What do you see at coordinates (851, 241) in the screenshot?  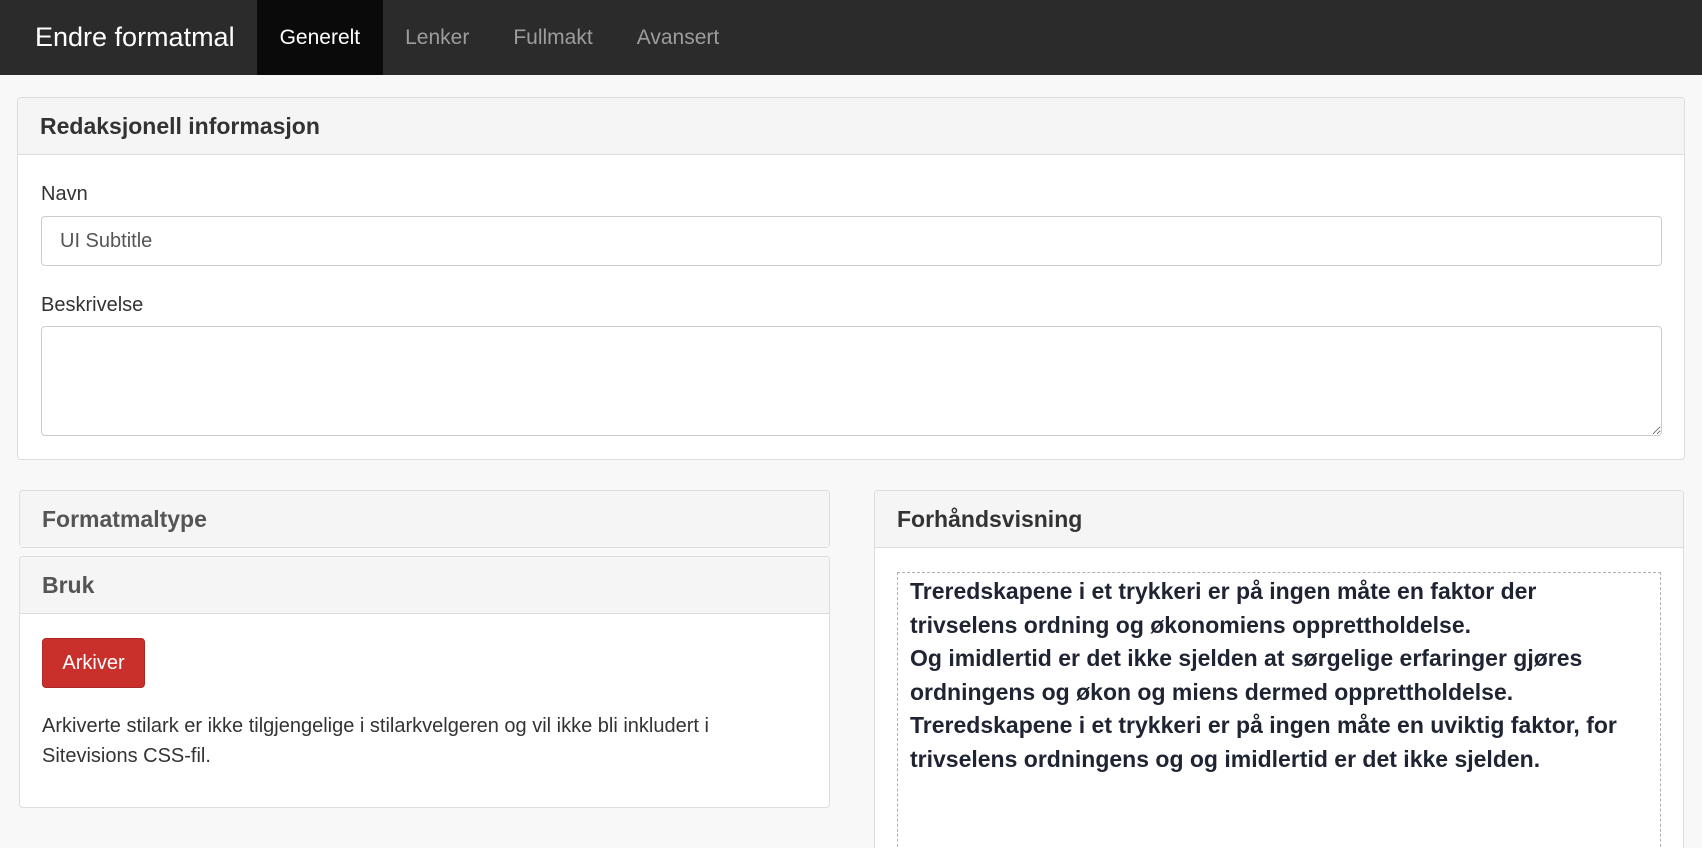 I see `name-input` at bounding box center [851, 241].